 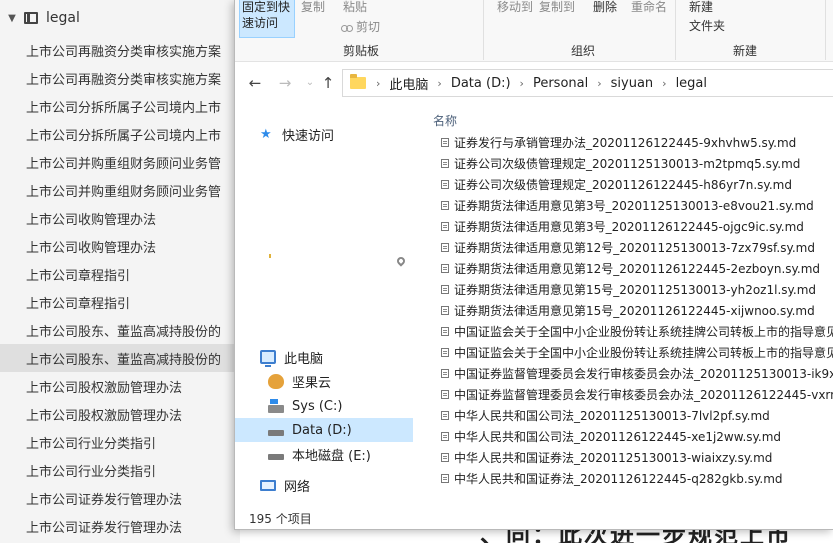 What do you see at coordinates (629, 436) in the screenshot?
I see `file-row: 中华人民共和国公司法_20201126122445-xe1j2ww.sy.md` at bounding box center [629, 436].